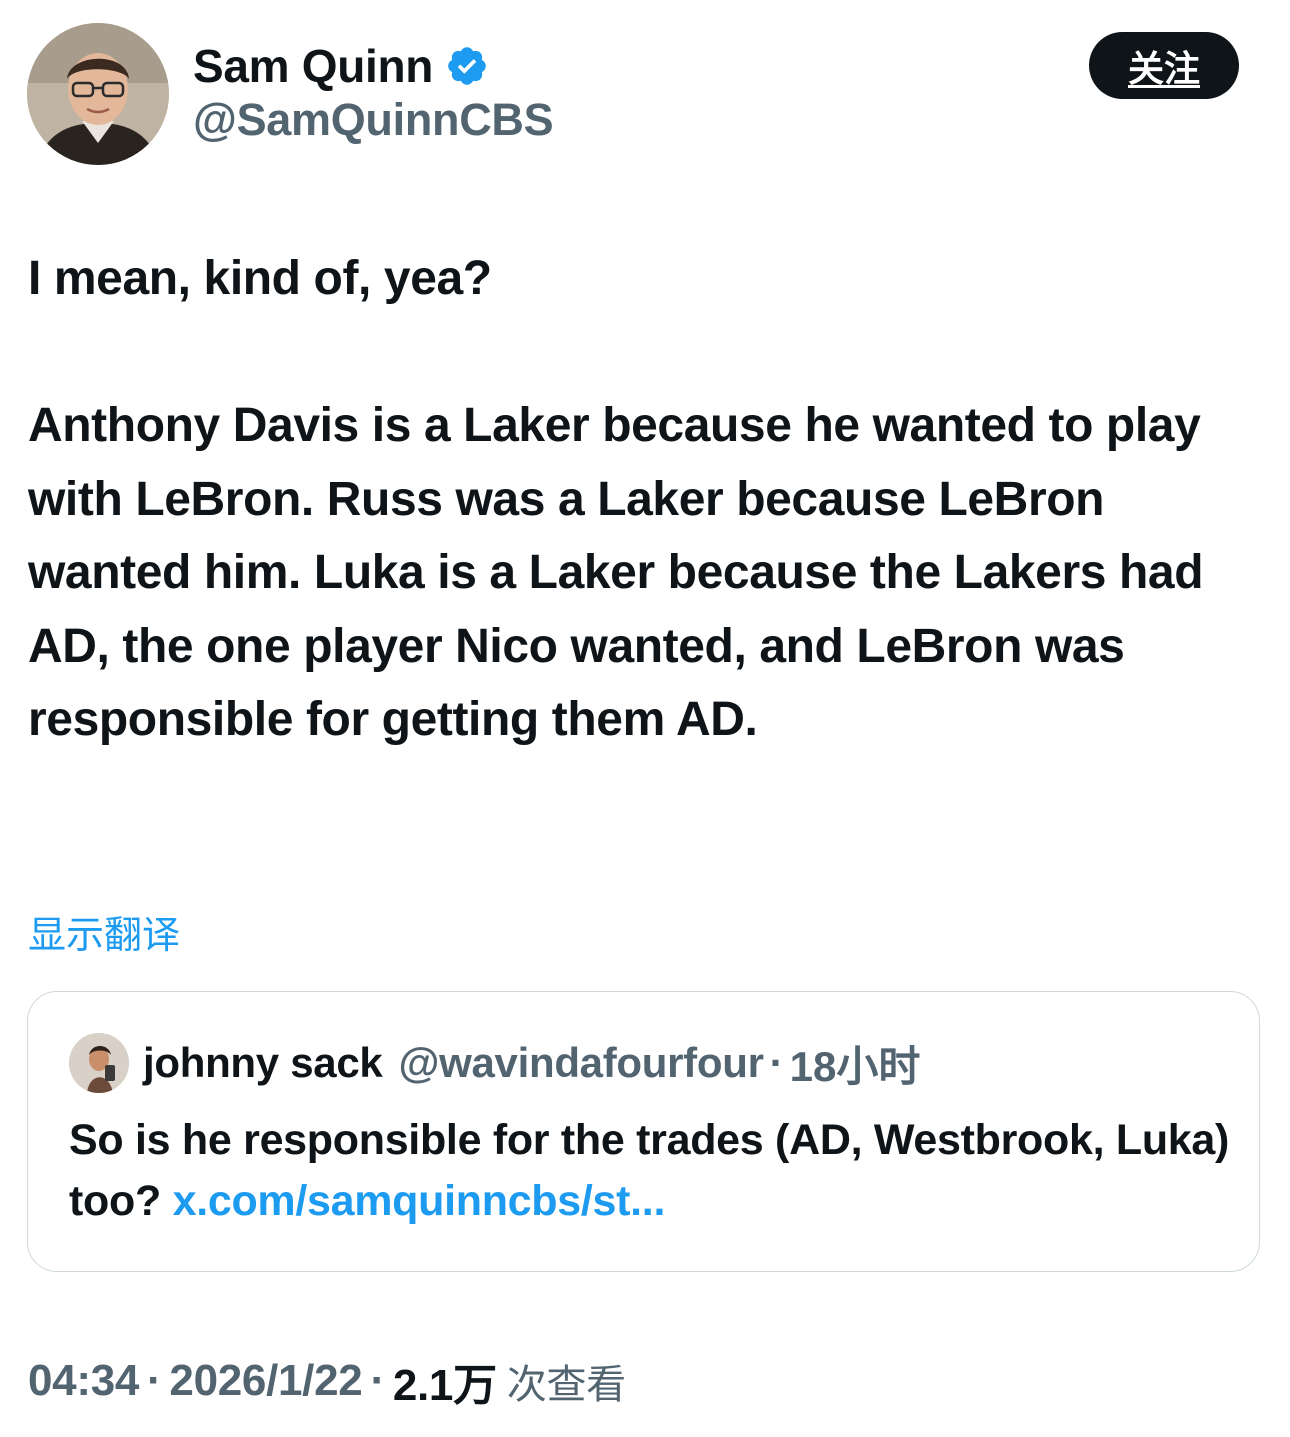 The height and width of the screenshot is (1437, 1290). I want to click on views-count: 2.1万, so click(444, 1385).